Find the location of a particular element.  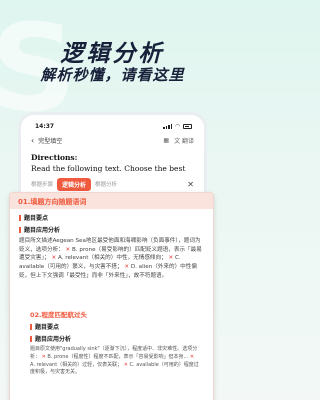

hero-subtitle: 解析秒懂，请看这里 is located at coordinates (112, 75).